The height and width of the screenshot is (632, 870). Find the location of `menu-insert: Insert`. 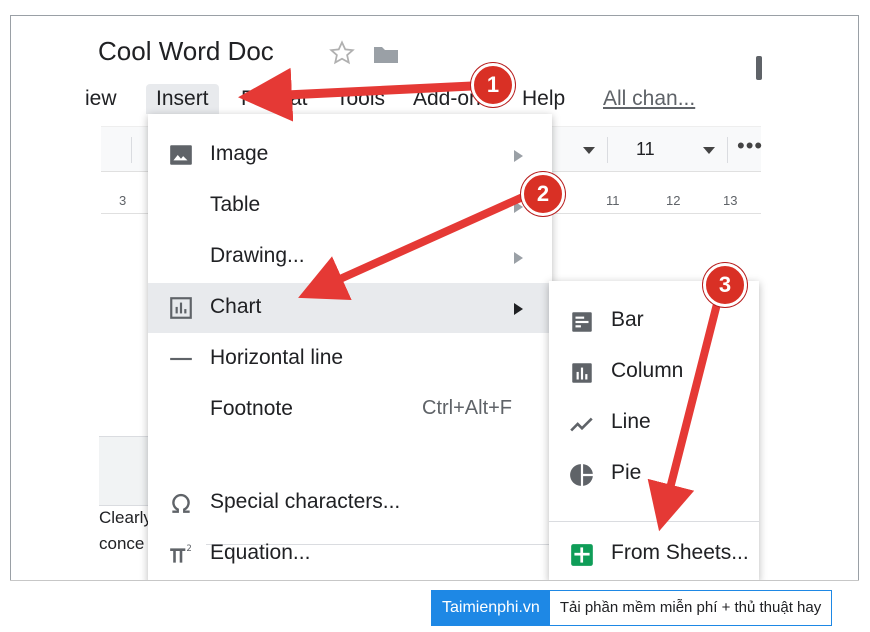

menu-insert: Insert is located at coordinates (182, 99).